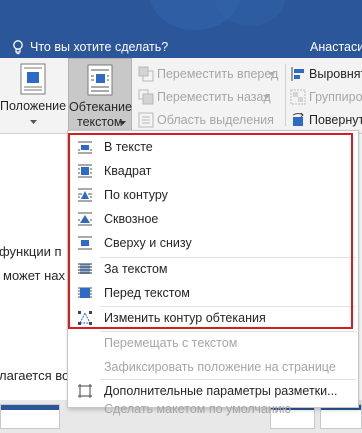  I want to click on tell-me-bar: Что вы хотите сделать? Анастаси, so click(181, 47).